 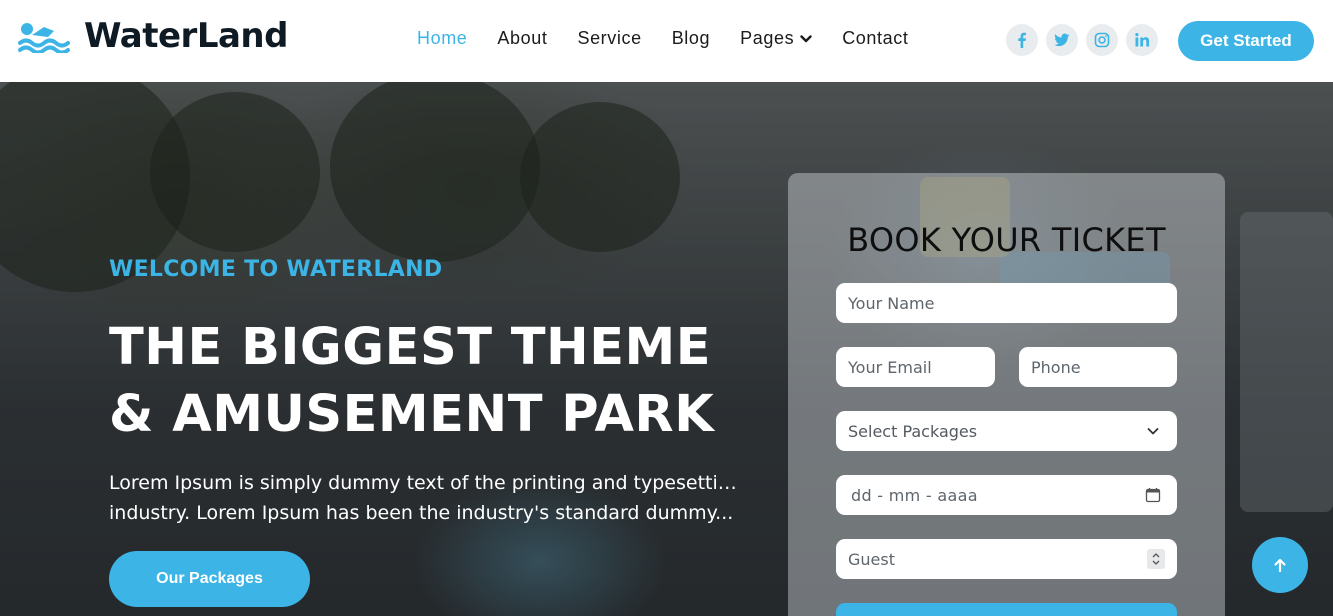 I want to click on hero-eyebrow: WELCOME TO WATERLAND, so click(x=276, y=269).